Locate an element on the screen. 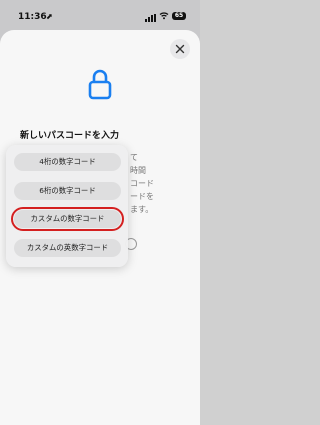 The width and height of the screenshot is (320, 425). battery-icon: 65 is located at coordinates (179, 16).